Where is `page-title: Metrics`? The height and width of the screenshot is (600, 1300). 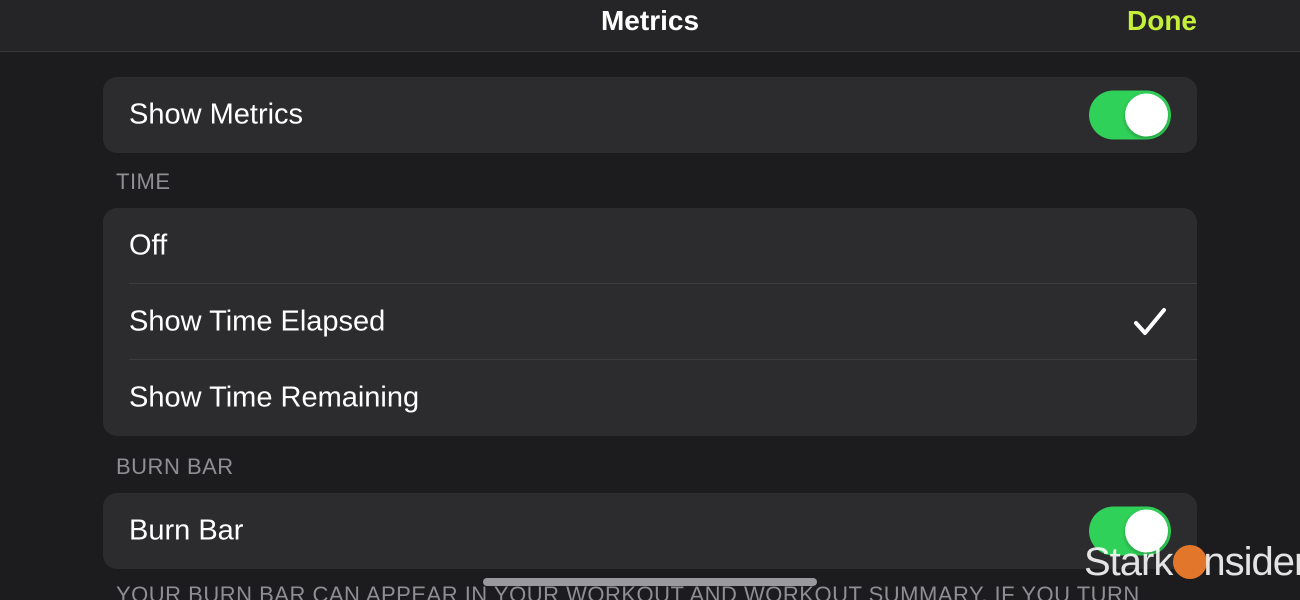
page-title: Metrics is located at coordinates (650, 20).